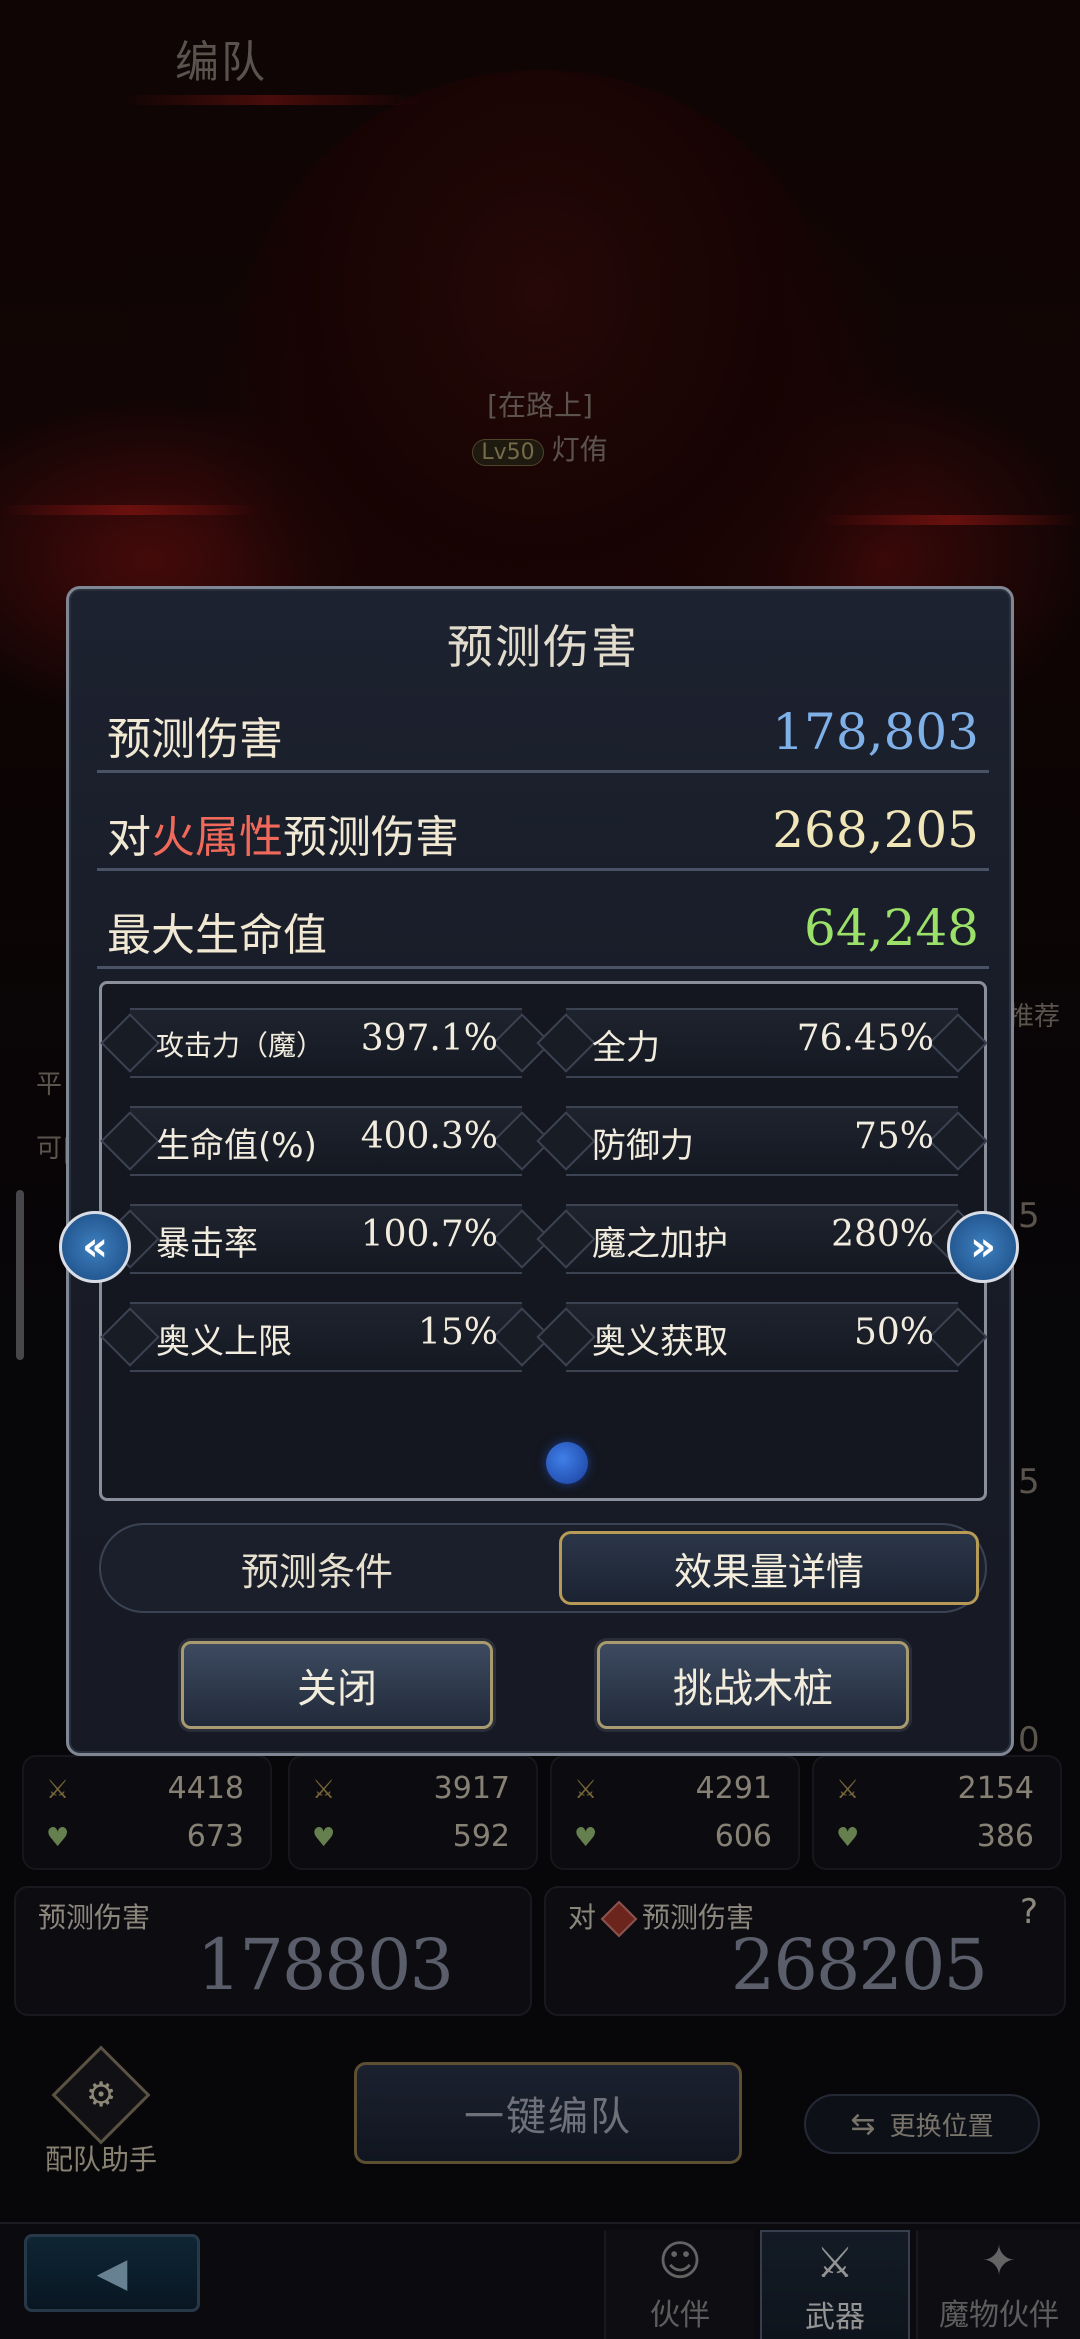 The image size is (1080, 2339). I want to click on stat-name: 奥义上限, so click(224, 1342).